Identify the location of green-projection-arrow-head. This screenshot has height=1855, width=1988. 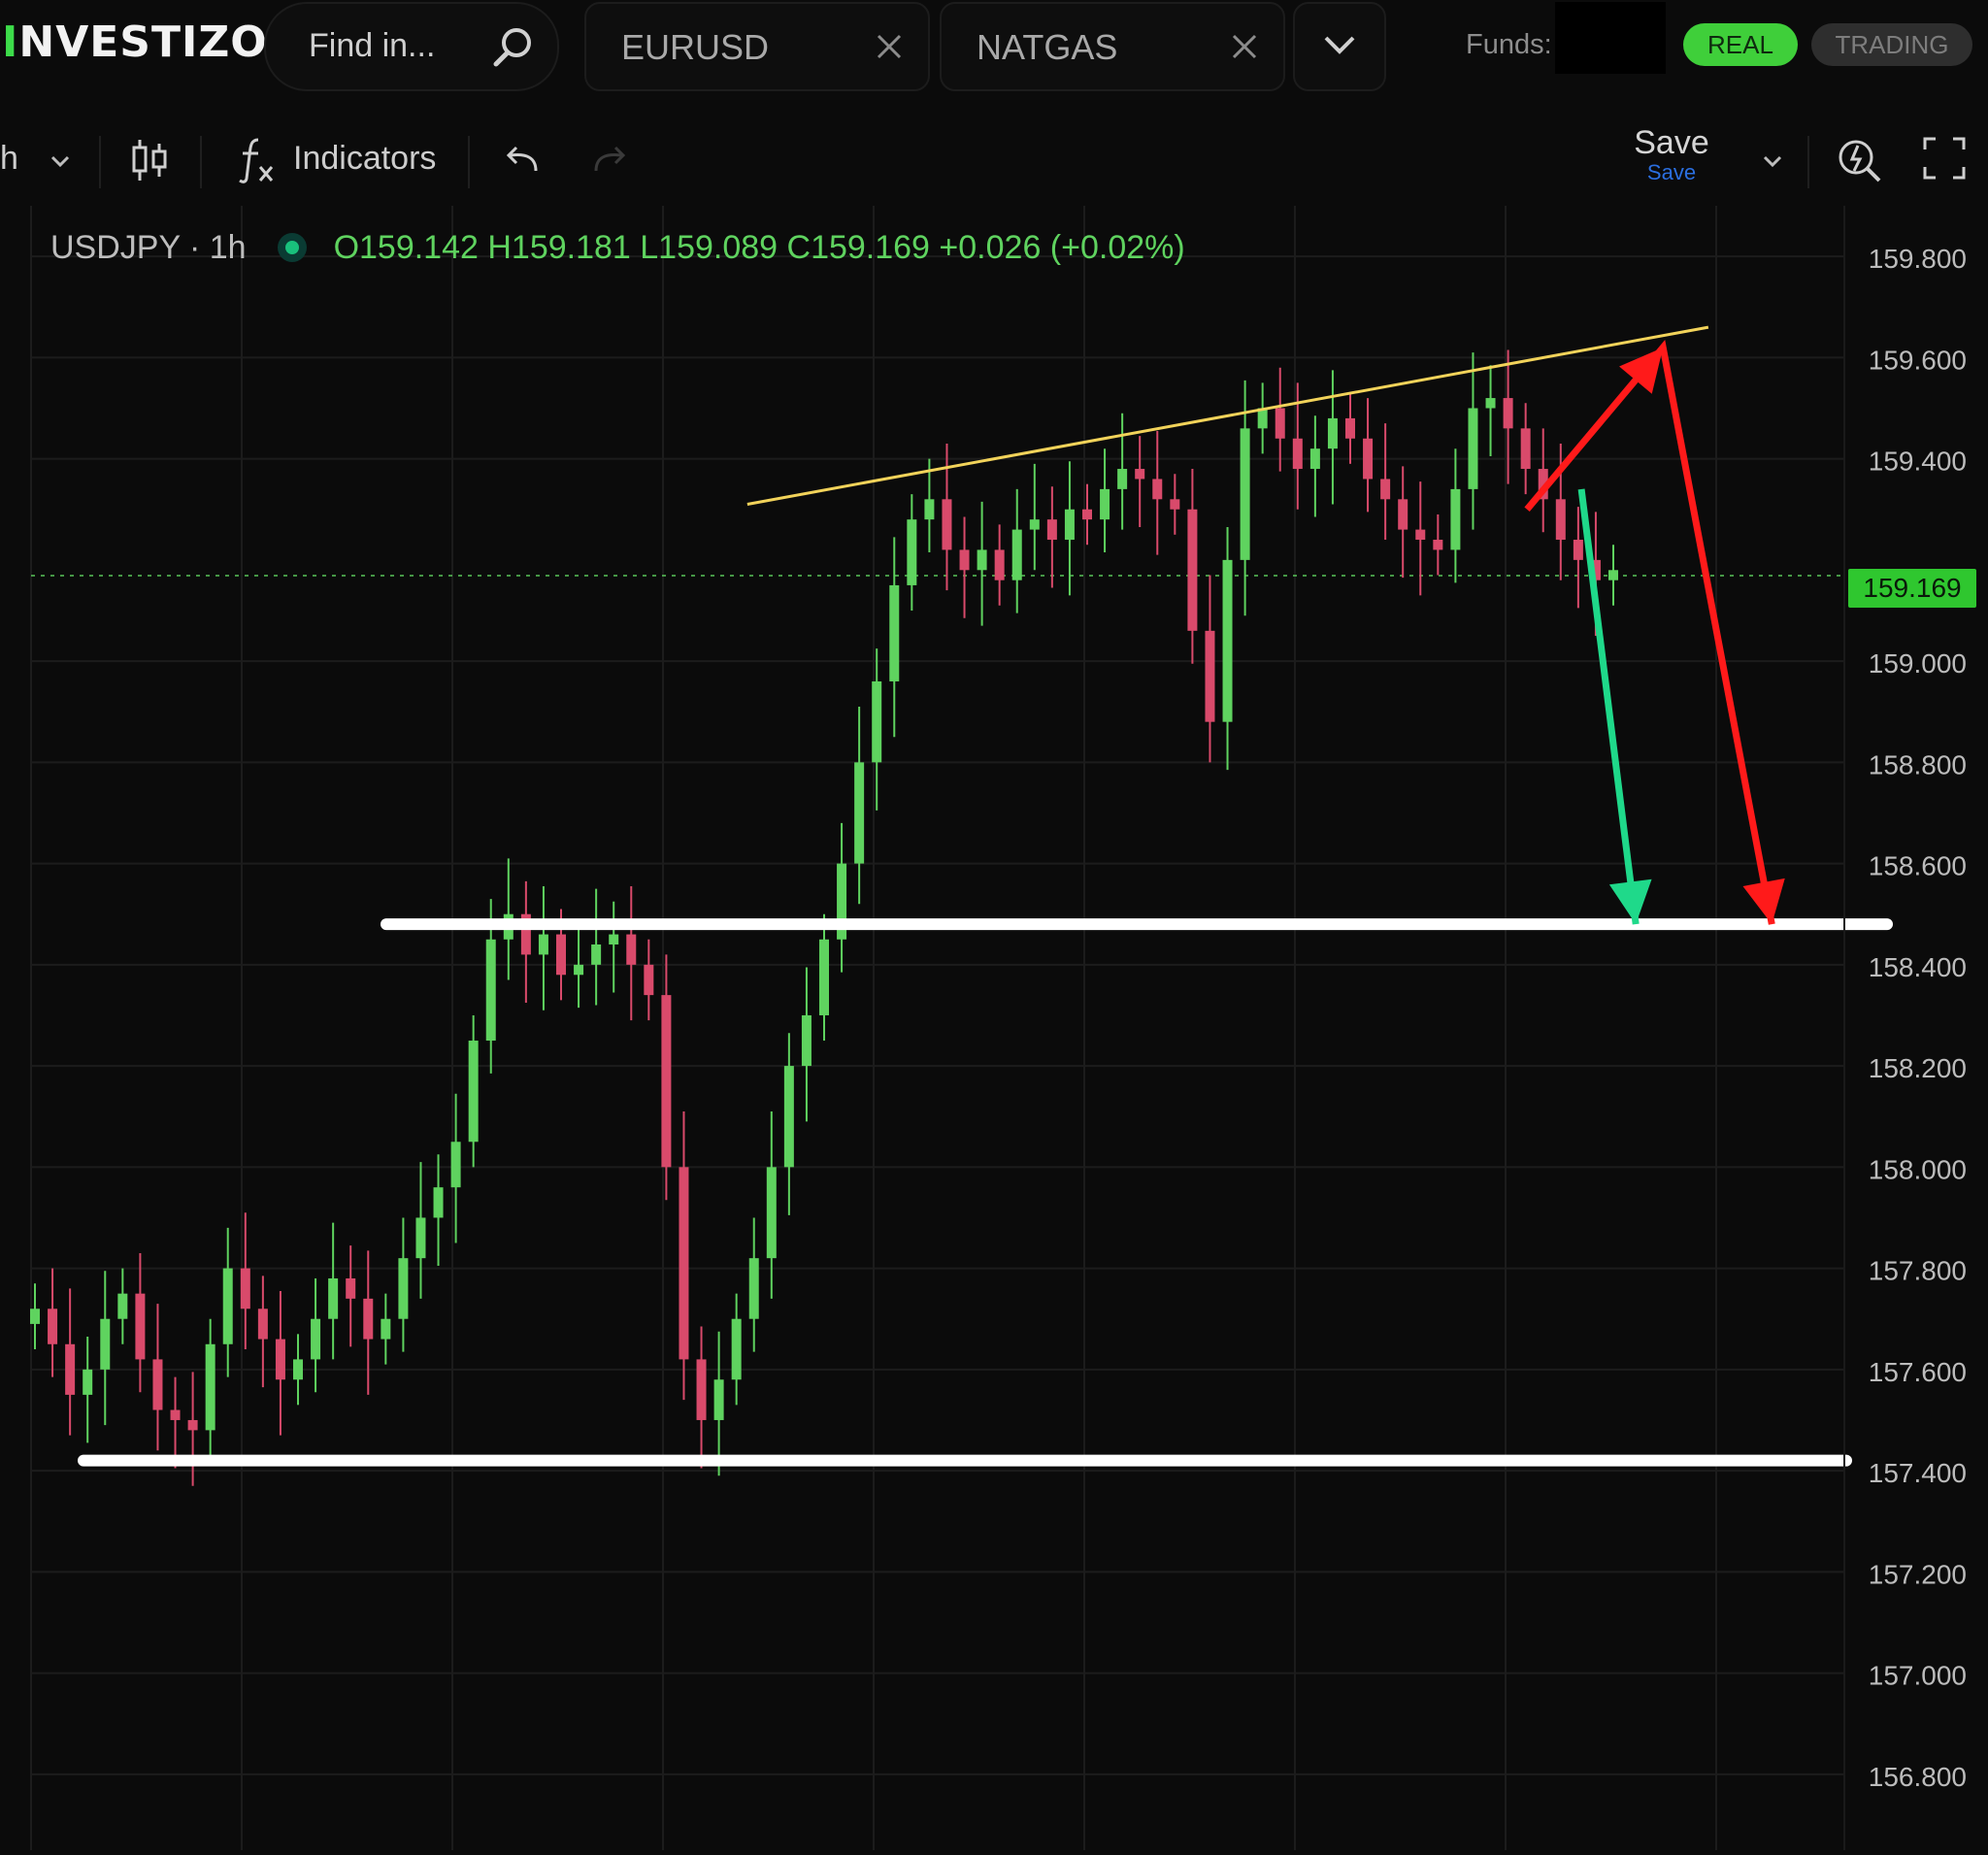
(1630, 901).